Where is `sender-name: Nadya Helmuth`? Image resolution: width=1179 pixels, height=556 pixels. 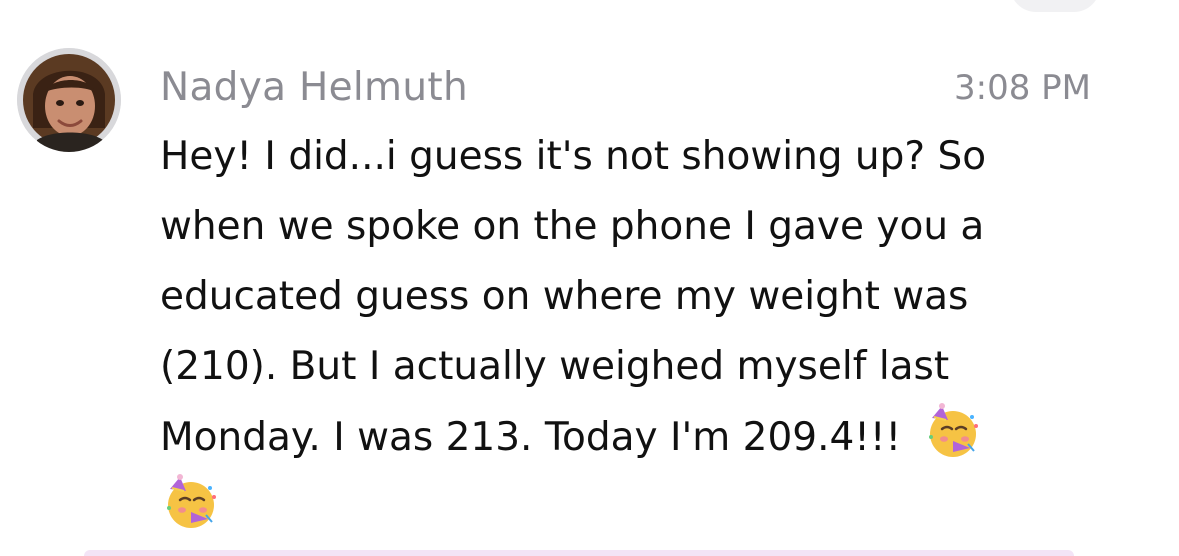
sender-name: Nadya Helmuth is located at coordinates (314, 87).